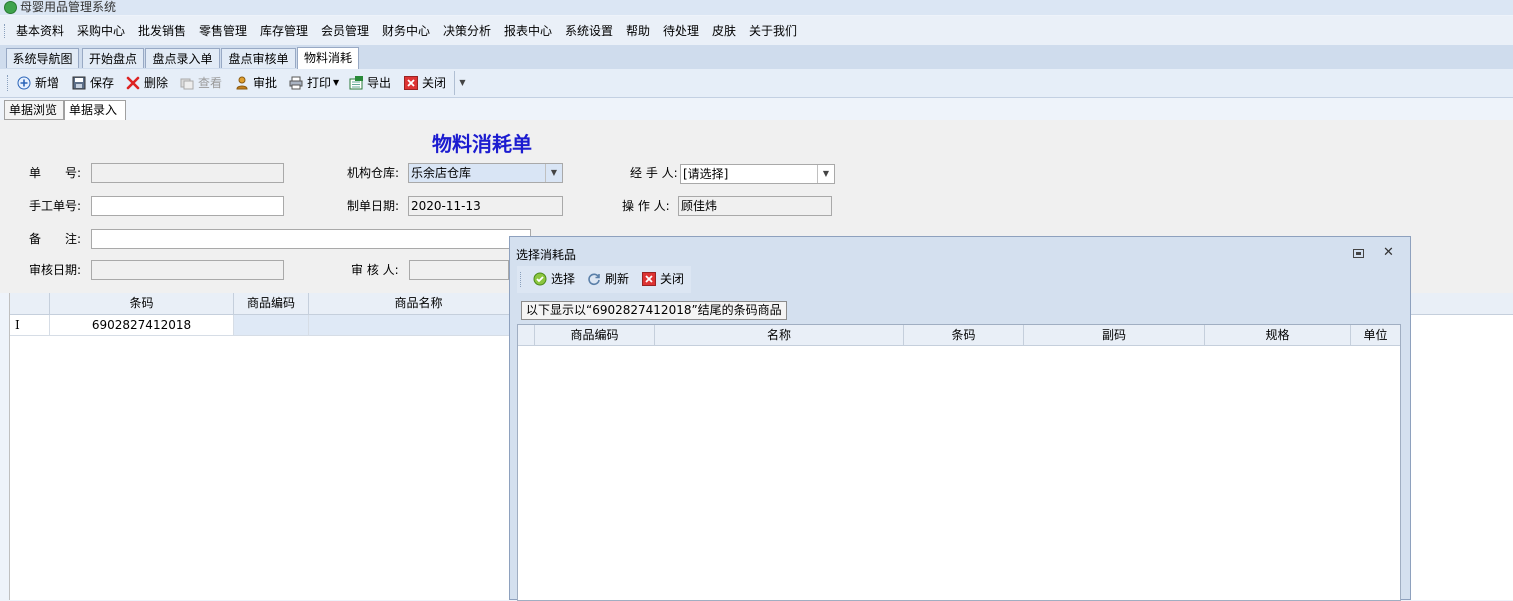  I want to click on close-button: 关闭, so click(425, 83).